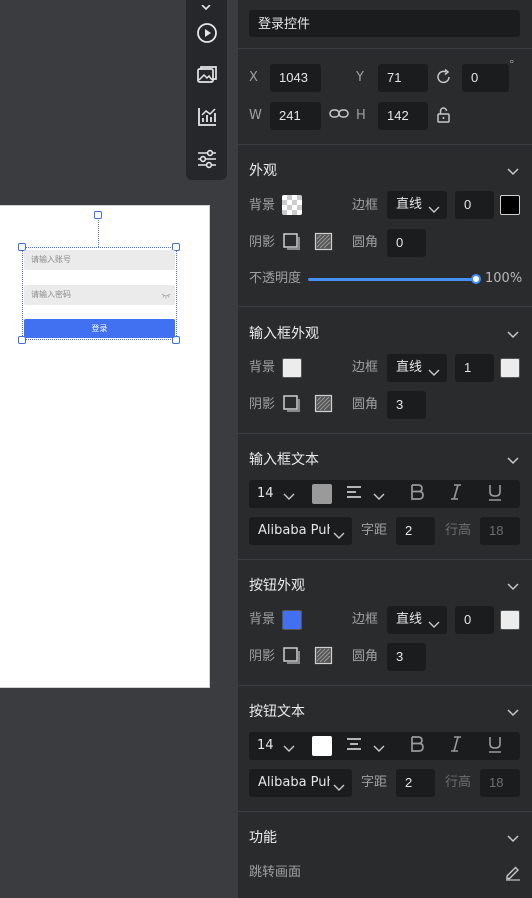  I want to click on button-border-width-input: 0, so click(474, 620).